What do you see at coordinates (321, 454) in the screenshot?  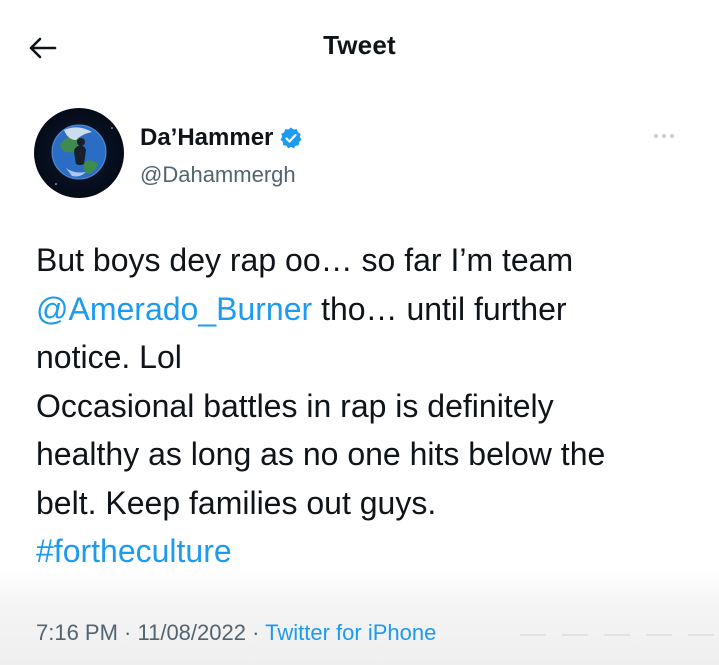 I see `tweet-line: healthy as long as no one hits below the` at bounding box center [321, 454].